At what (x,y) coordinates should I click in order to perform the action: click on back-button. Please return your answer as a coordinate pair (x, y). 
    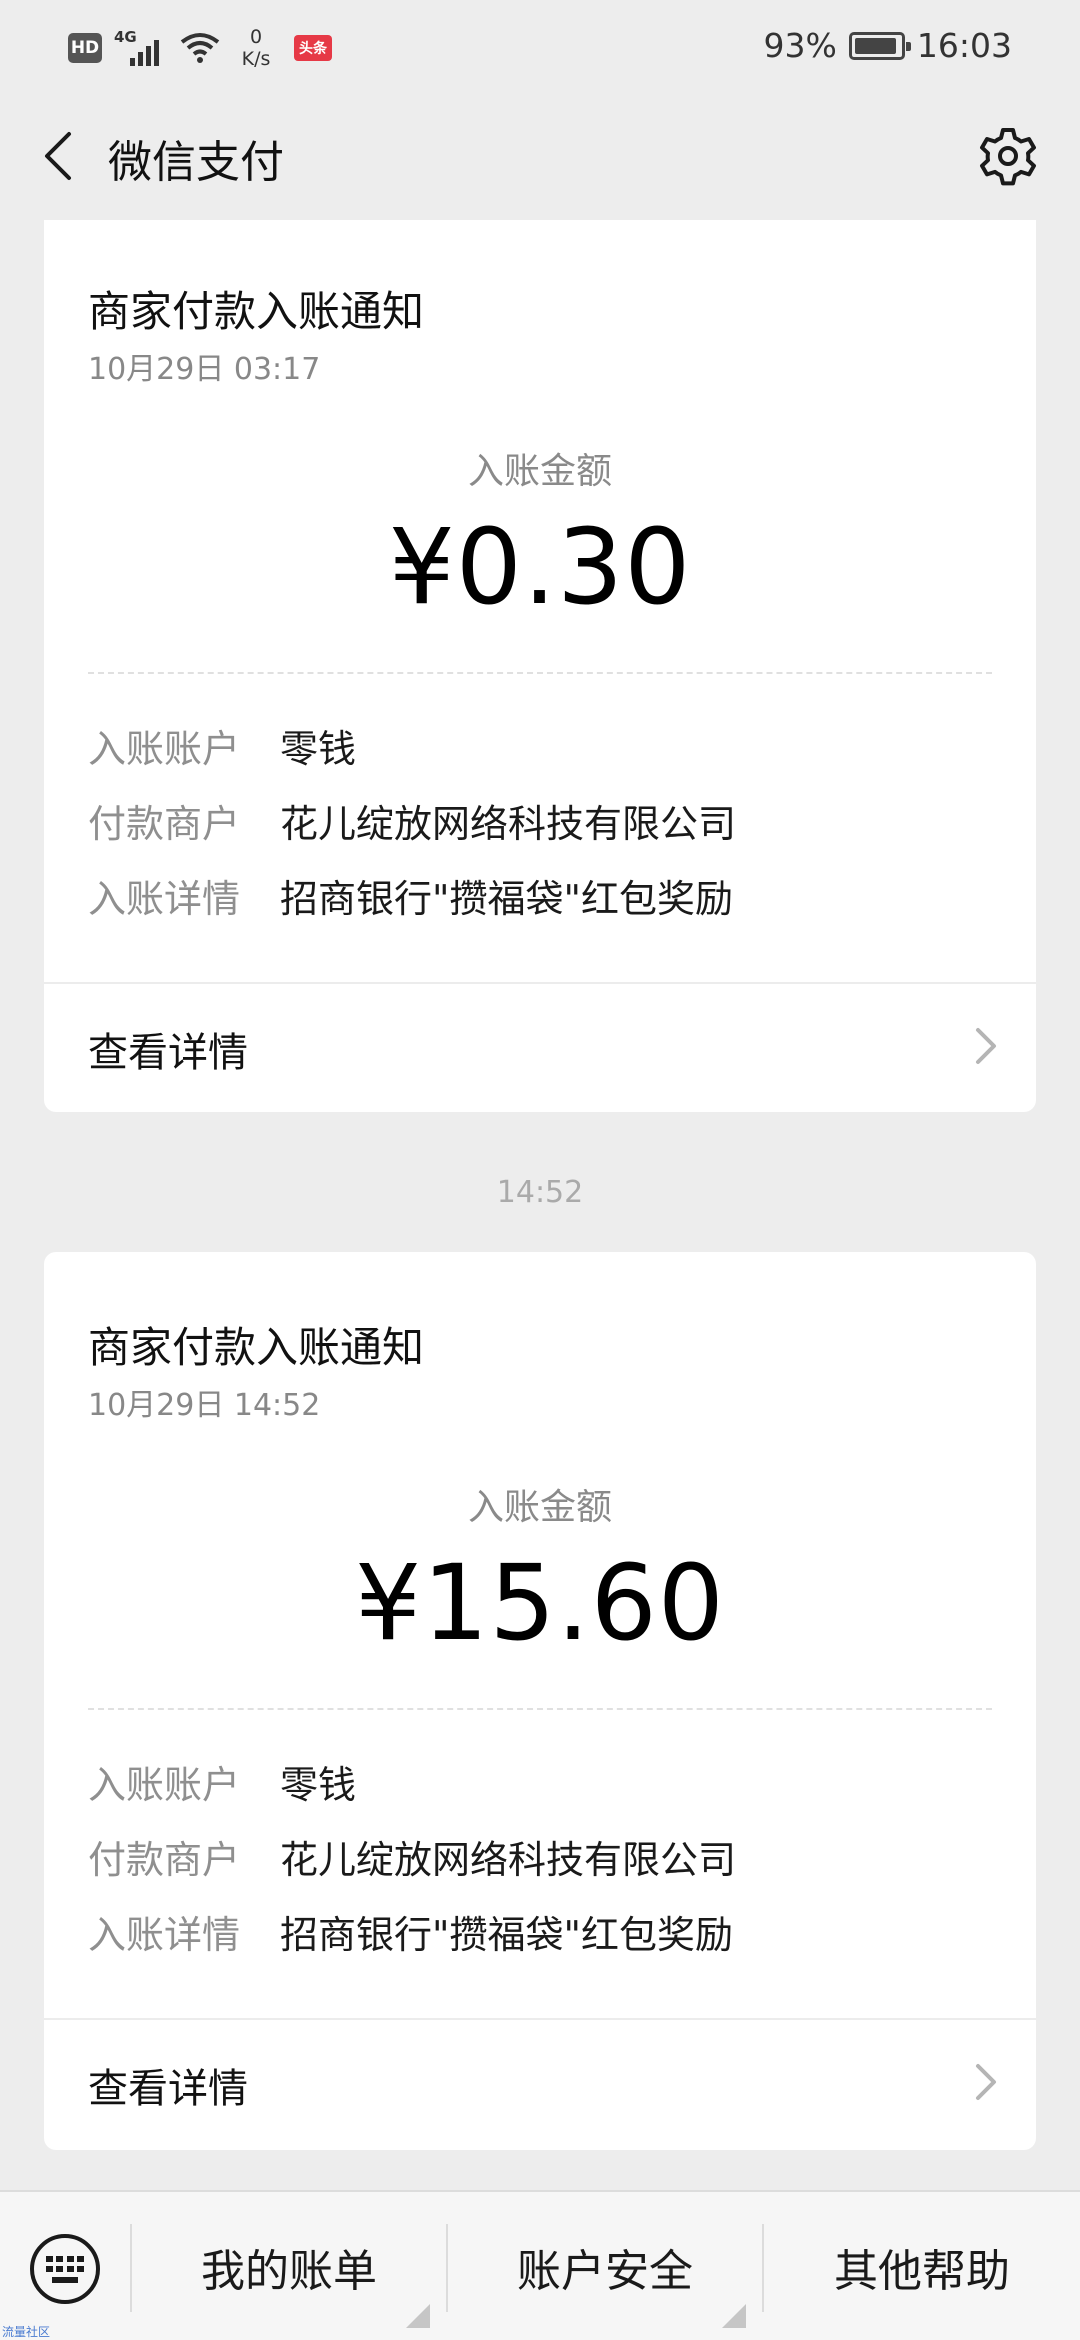
    Looking at the image, I should click on (58, 156).